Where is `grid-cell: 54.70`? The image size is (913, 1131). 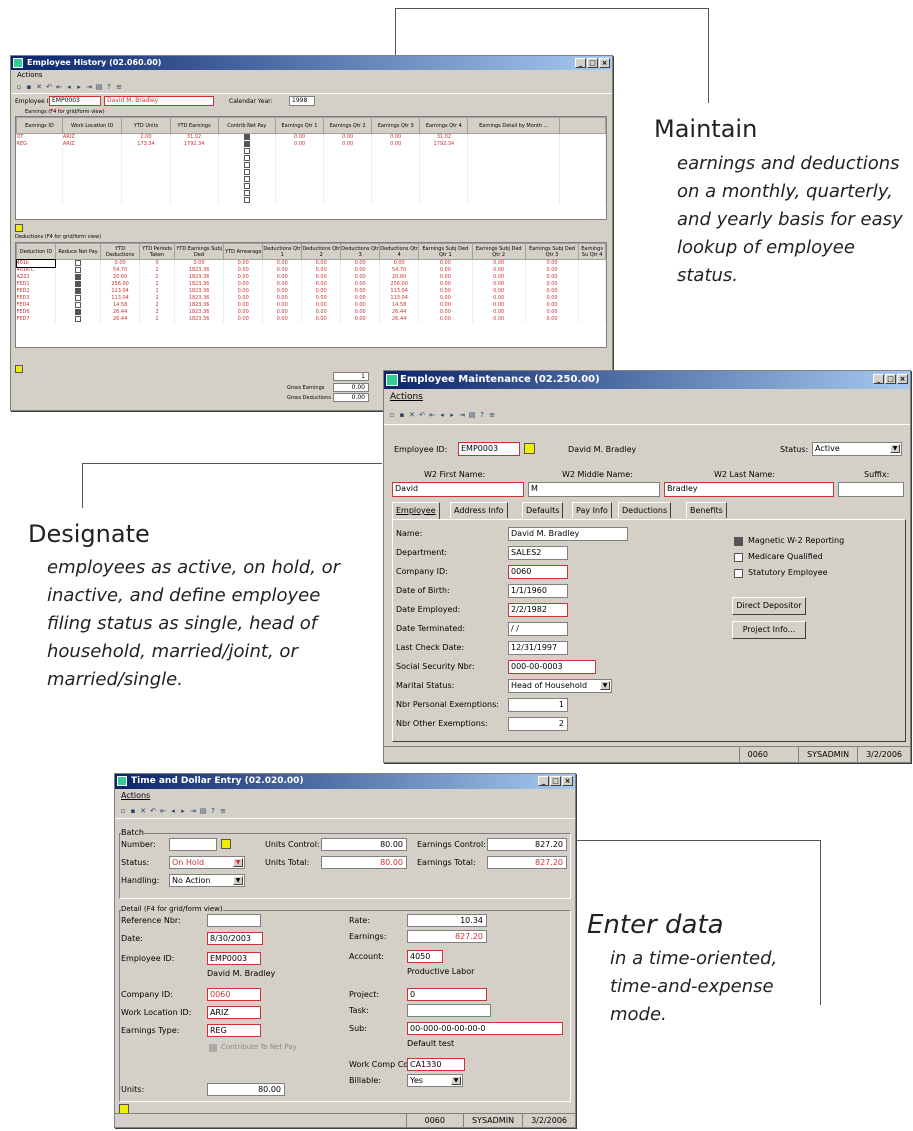
grid-cell: 54.70 is located at coordinates (399, 270).